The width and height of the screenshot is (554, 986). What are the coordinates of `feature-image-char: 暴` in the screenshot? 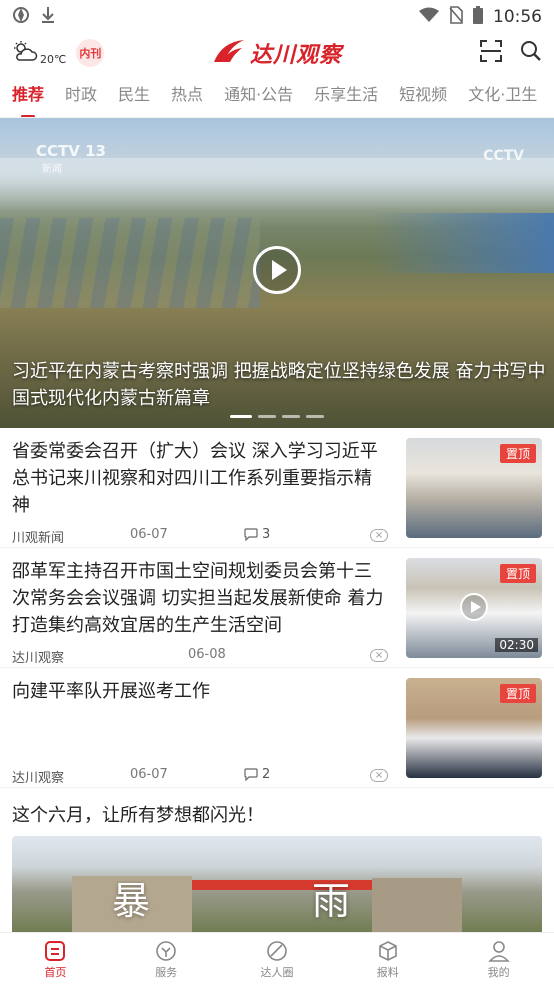 It's located at (131, 901).